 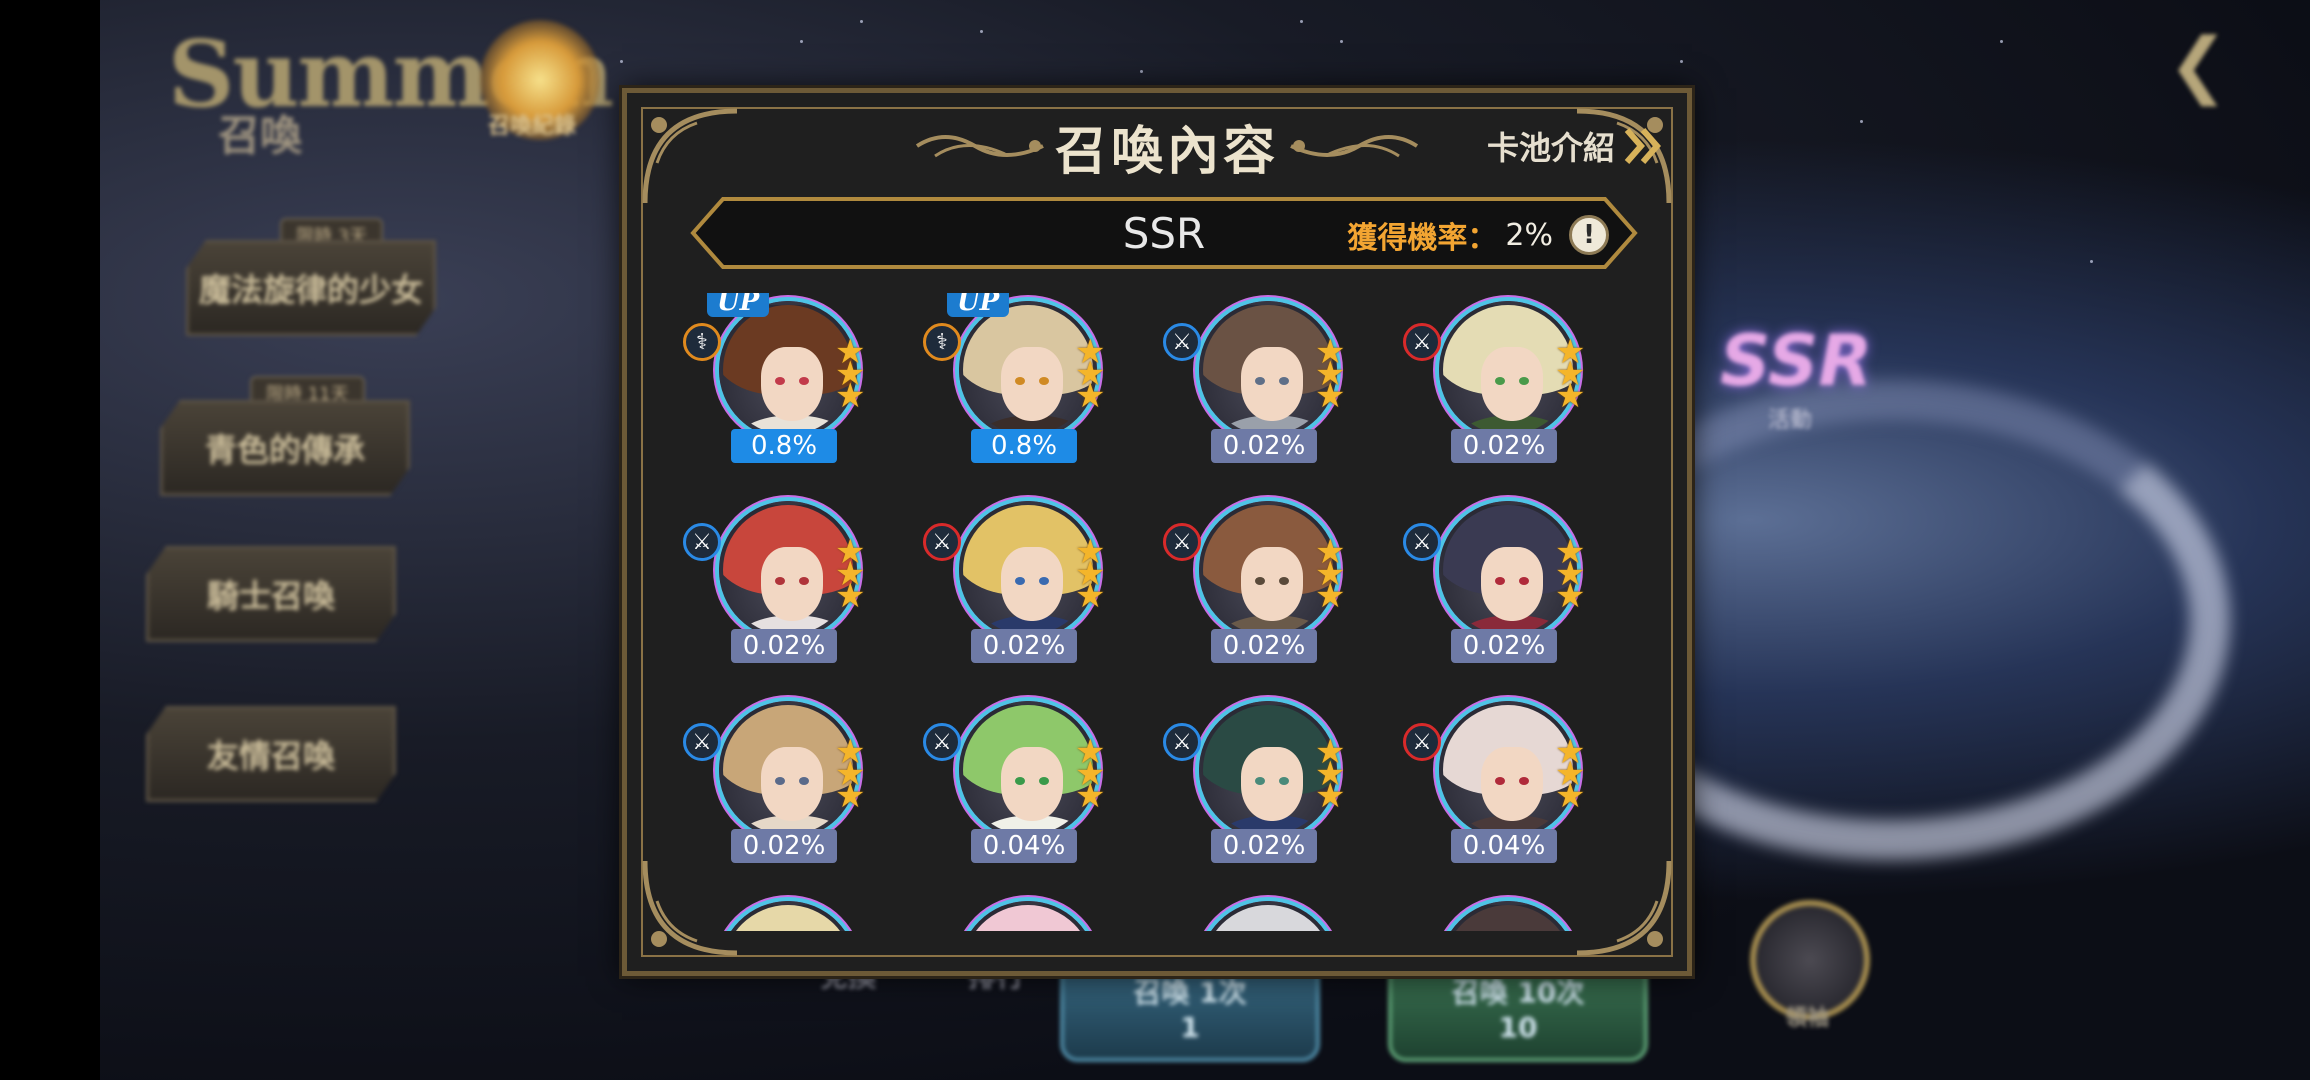 I want to click on dialog-title-wrap: 召喚內容, so click(x=1167, y=146).